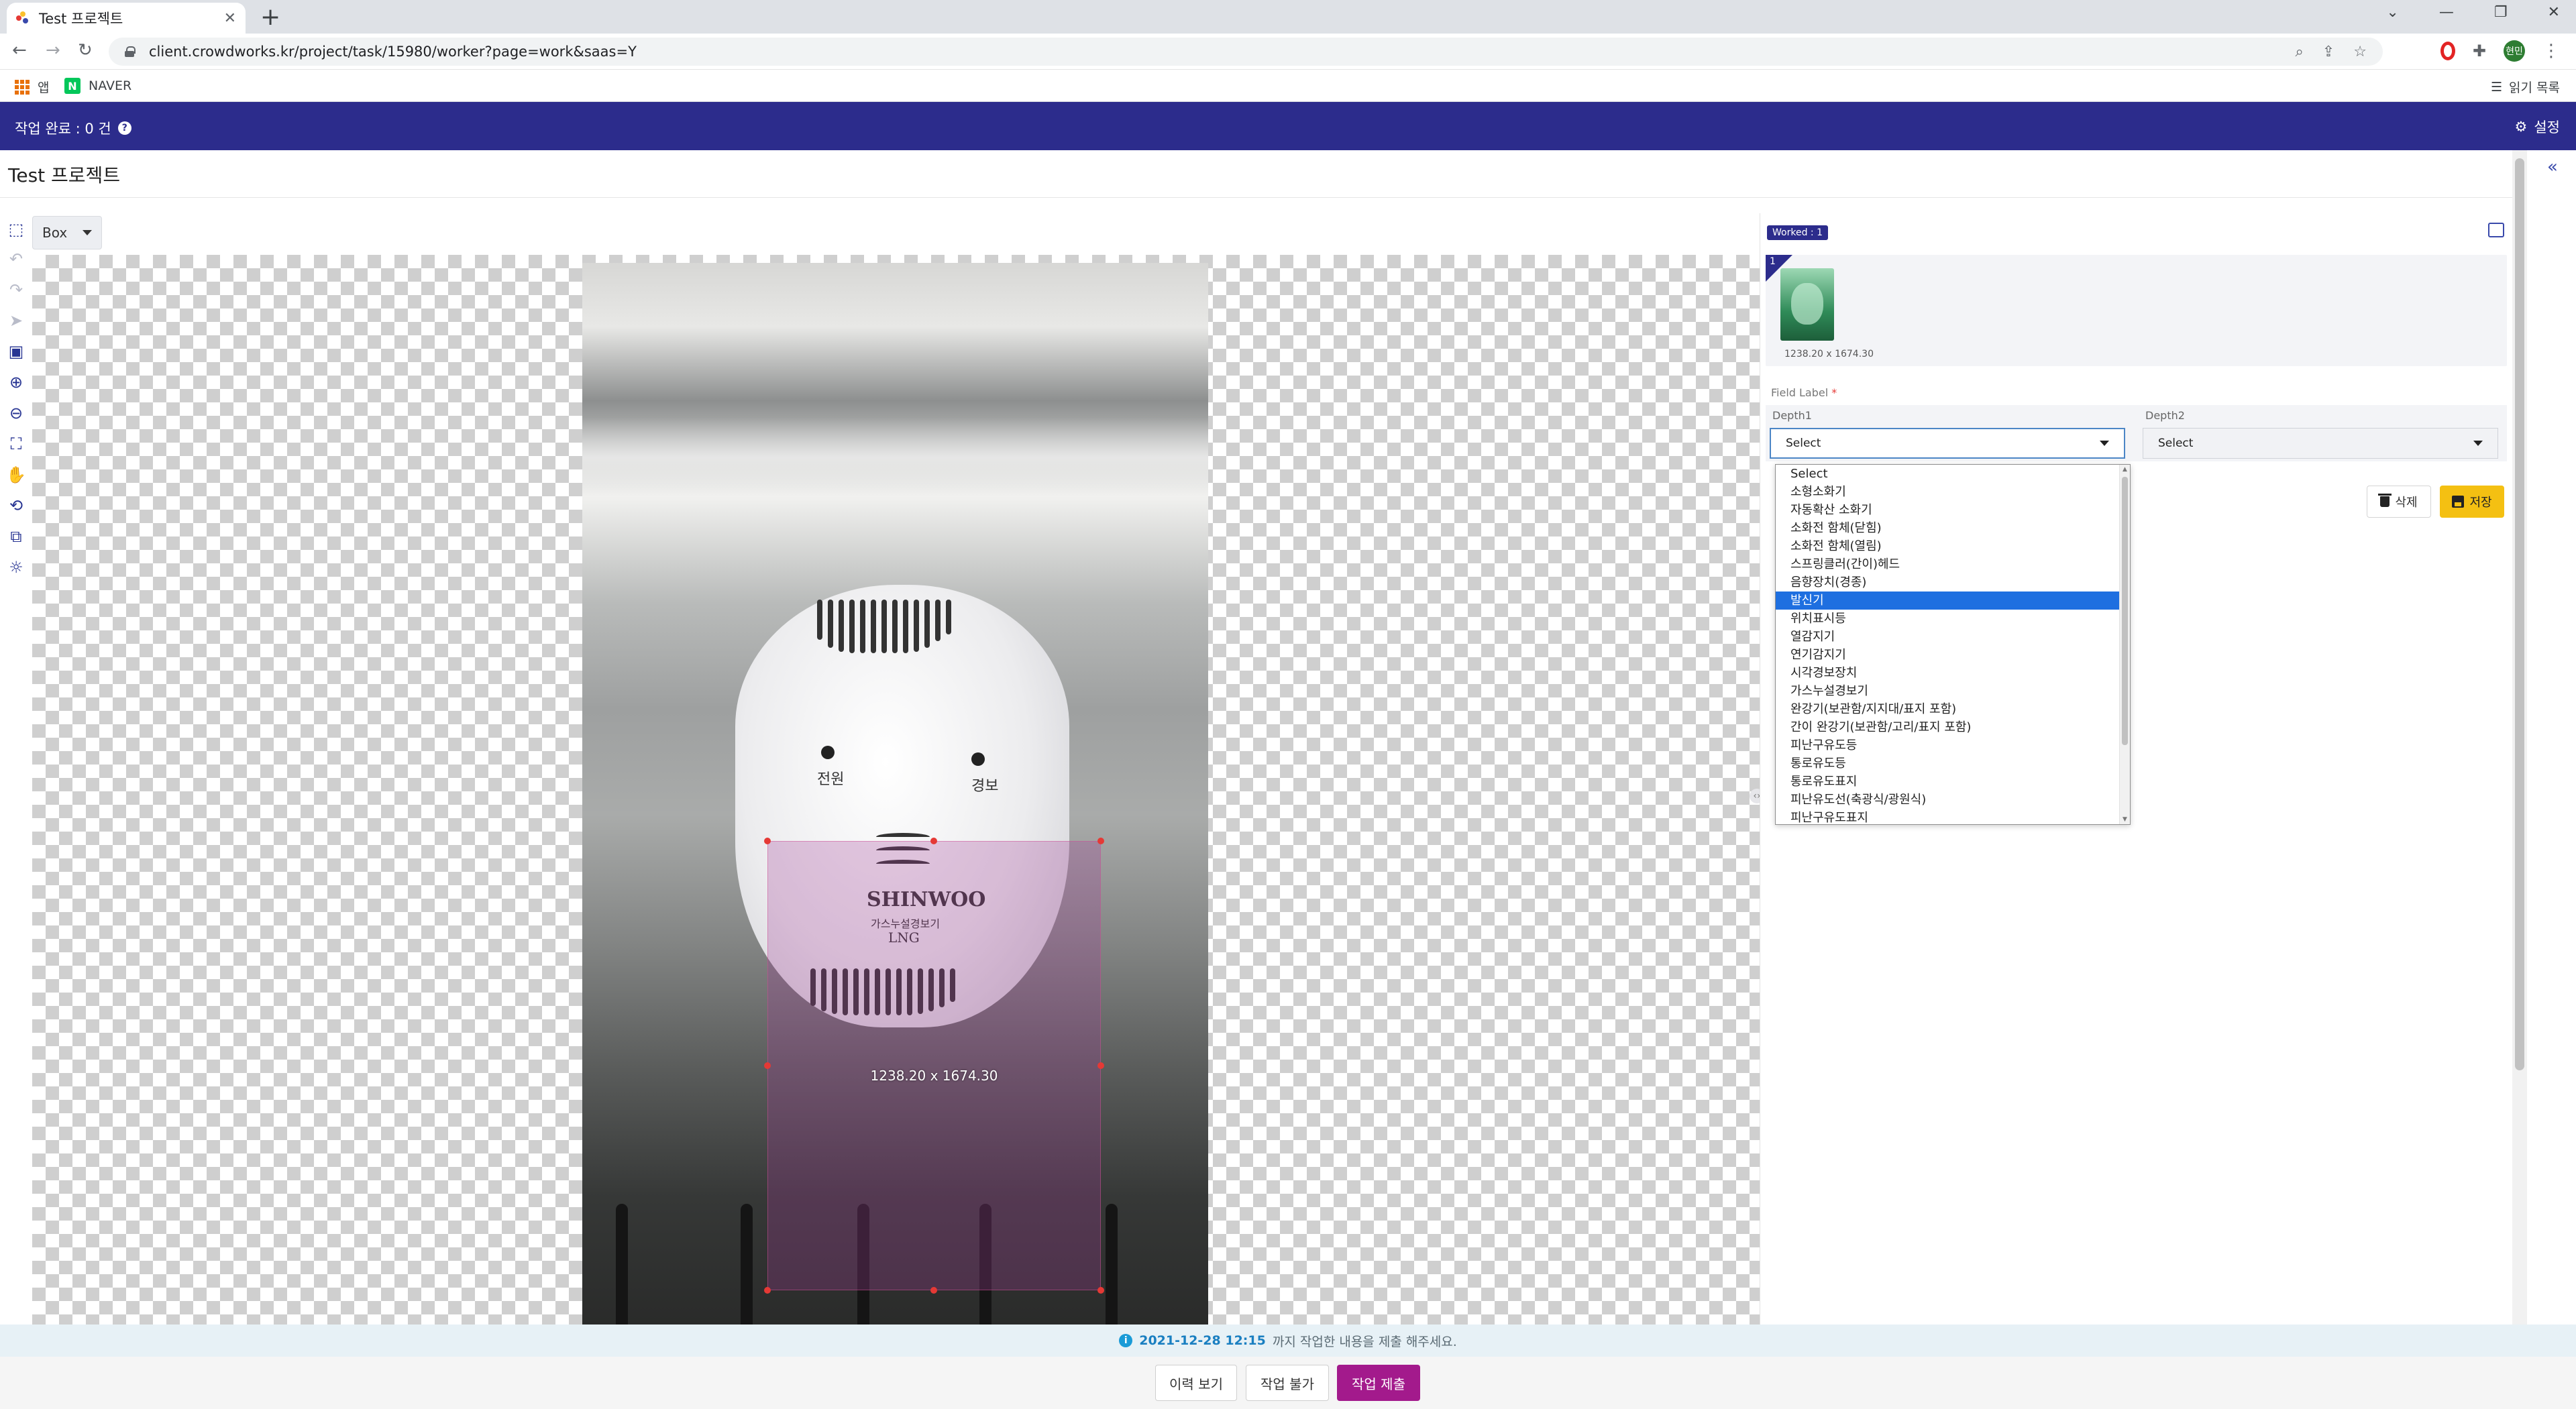  I want to click on page-scrollbar, so click(2519, 737).